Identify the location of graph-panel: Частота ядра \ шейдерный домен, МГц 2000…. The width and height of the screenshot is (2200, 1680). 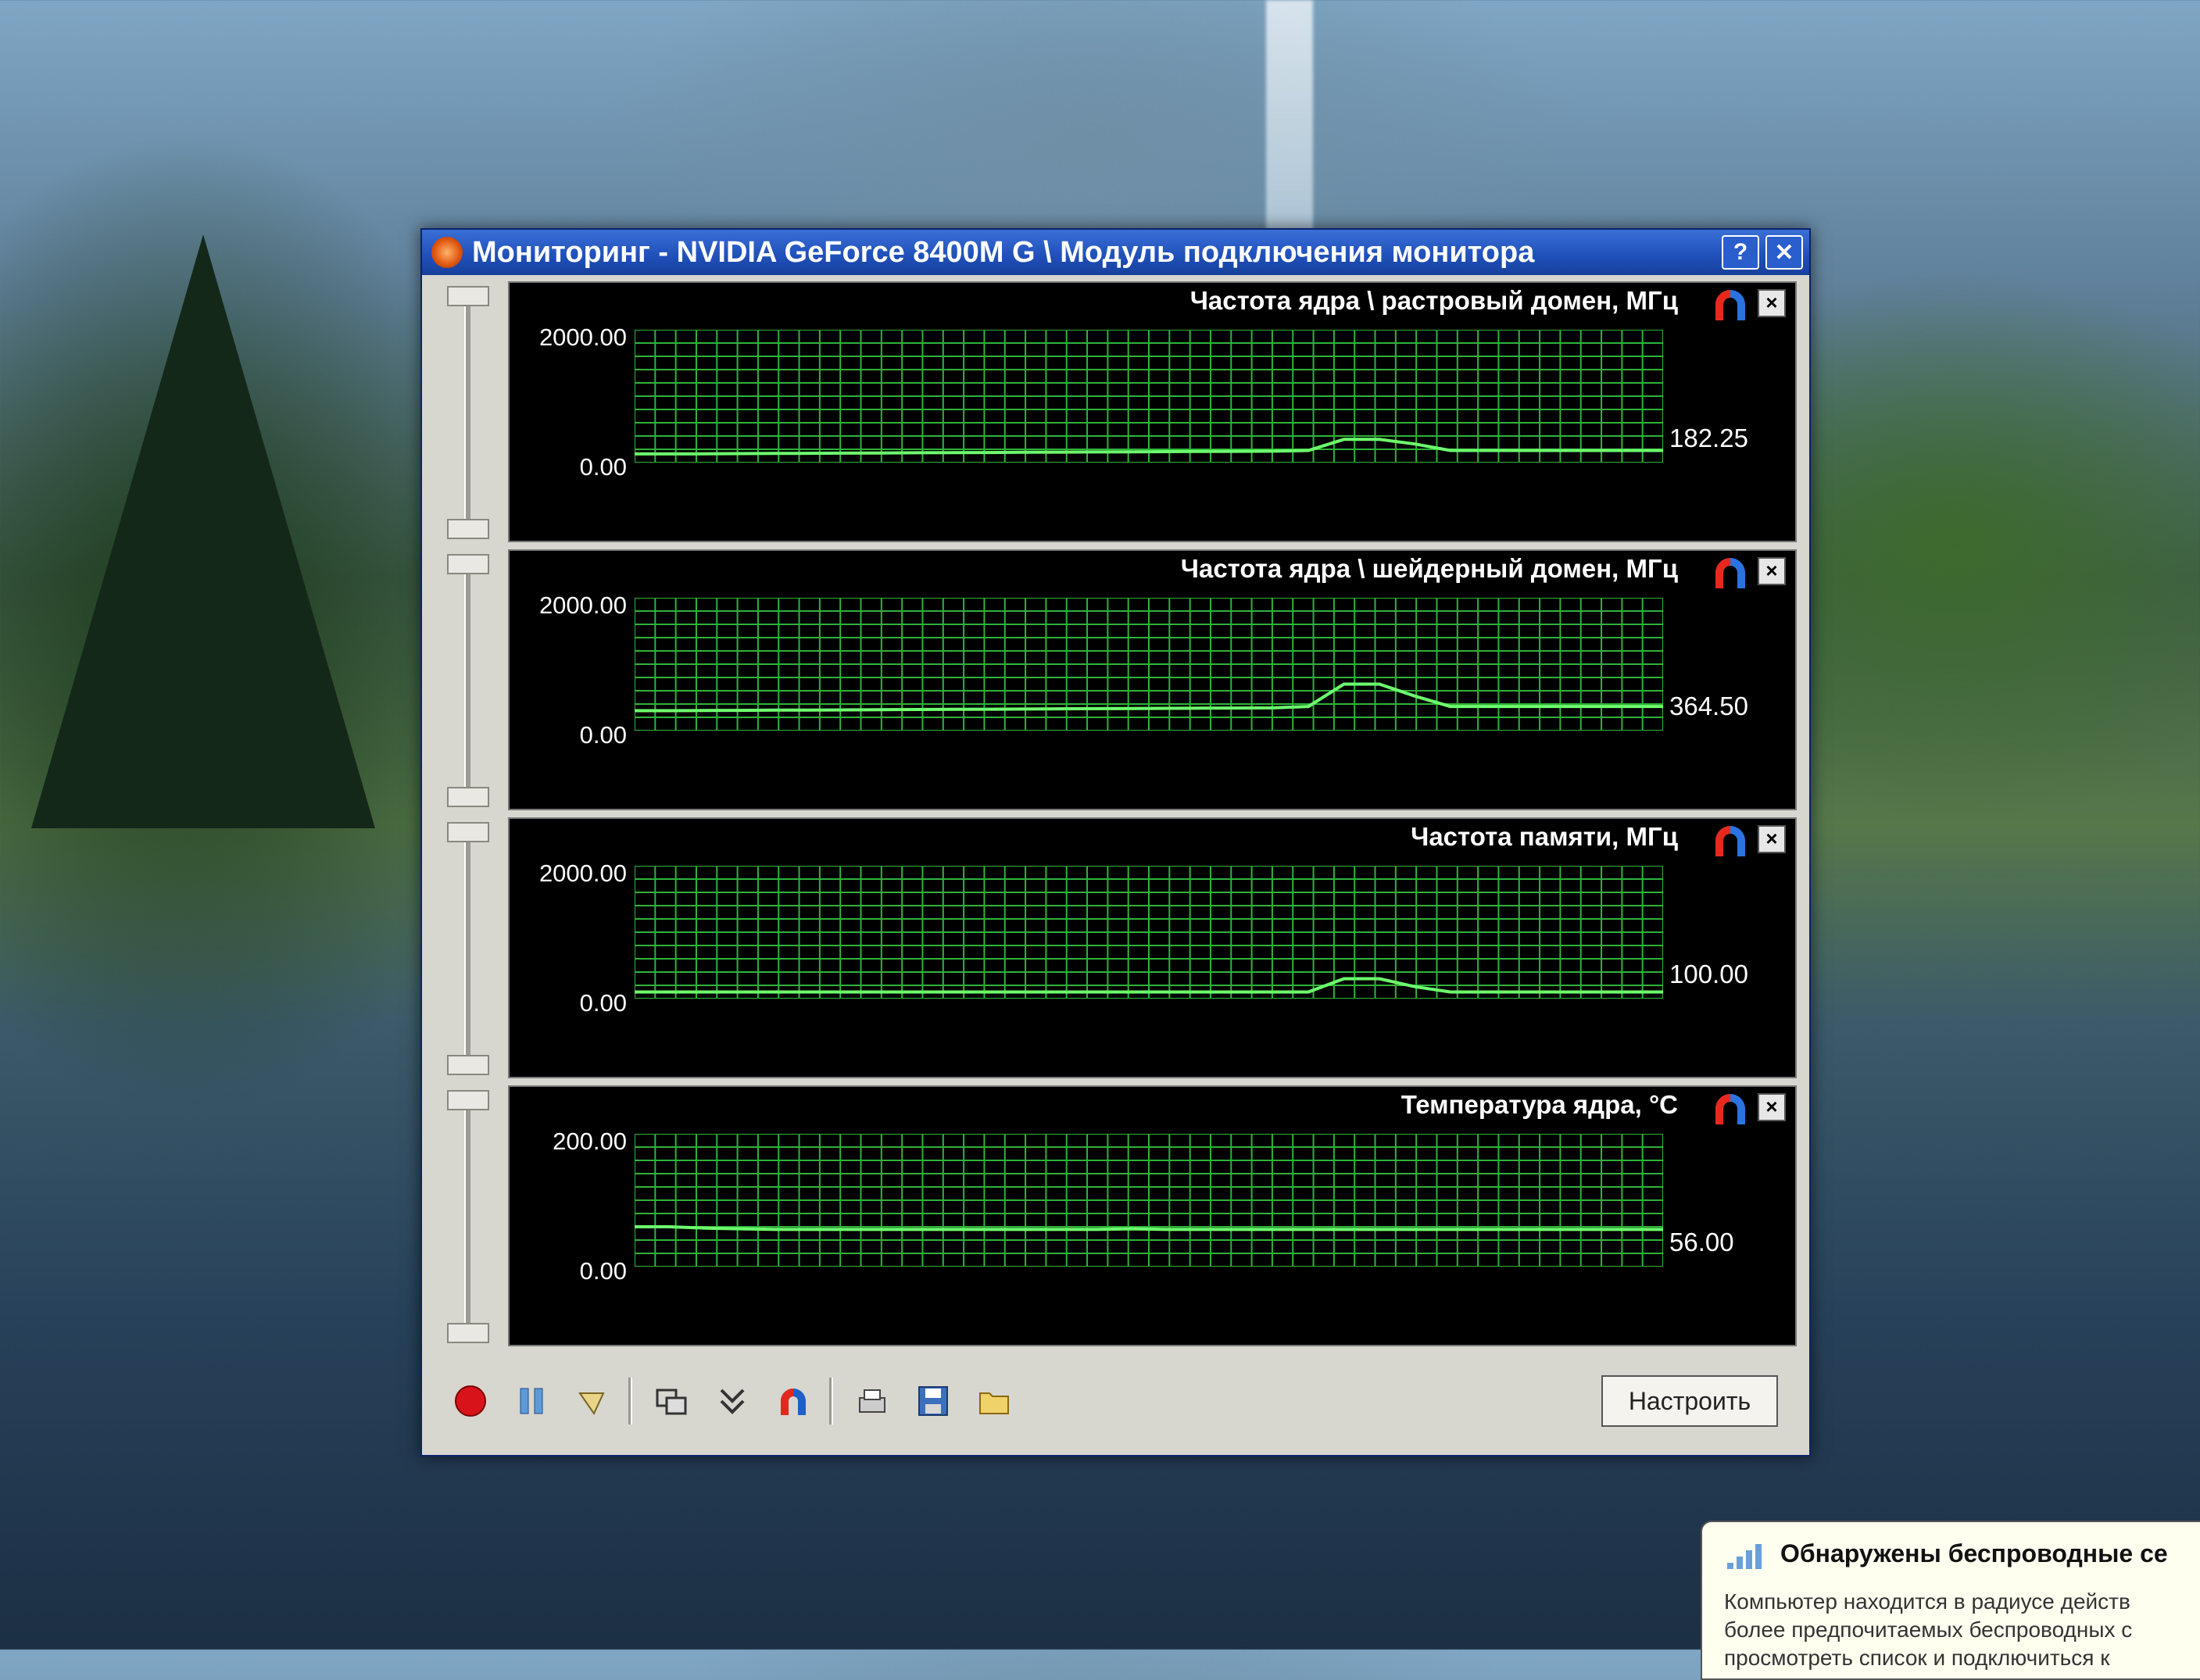
(1152, 679).